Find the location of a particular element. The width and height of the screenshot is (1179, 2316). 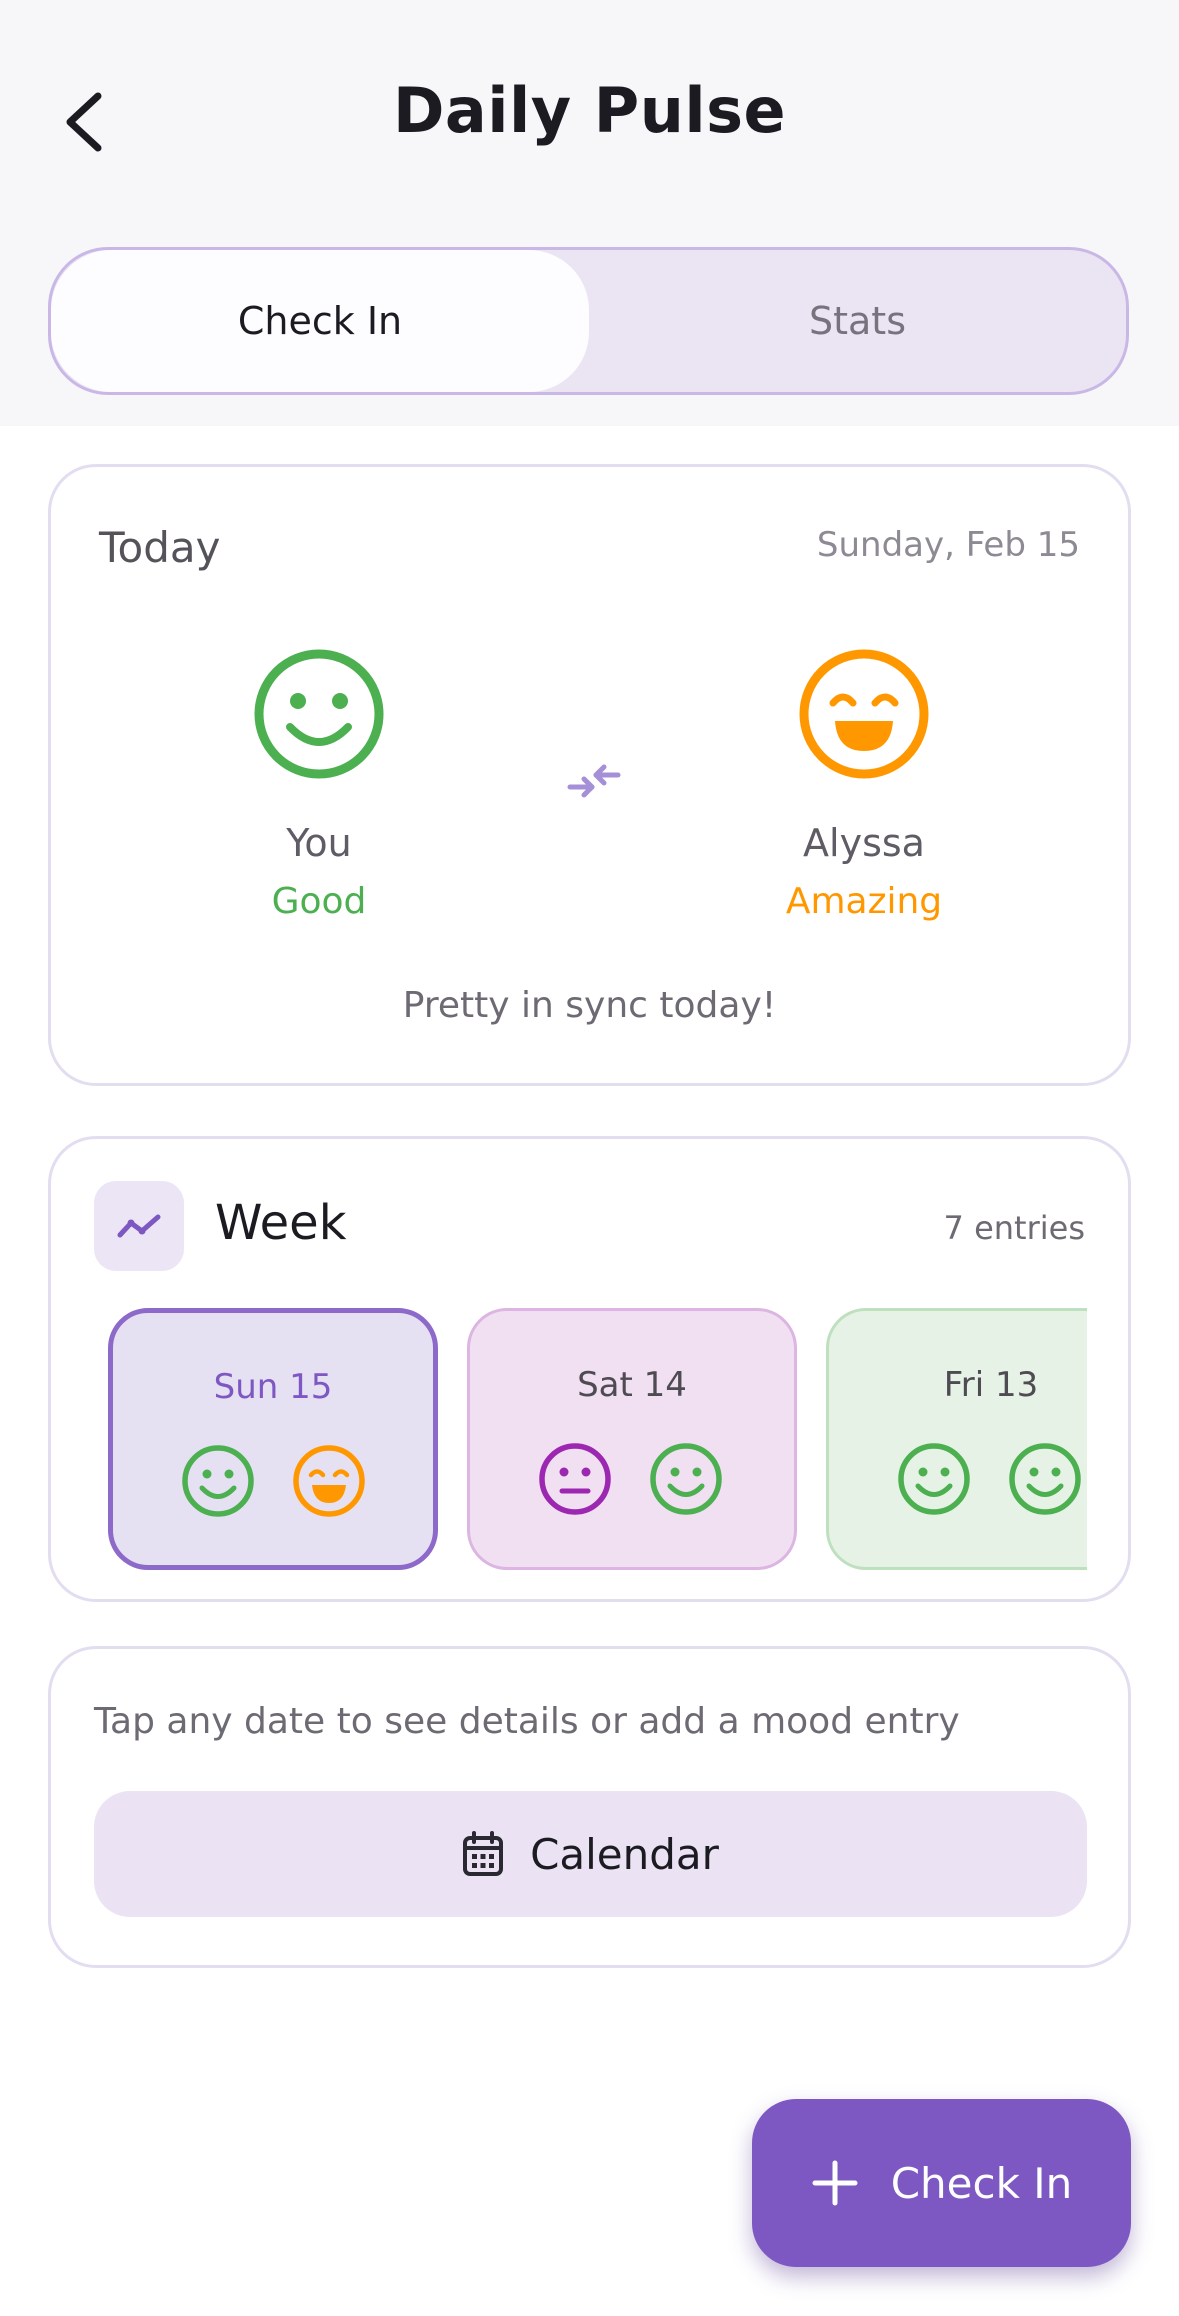

you-mood: You Good is located at coordinates (319, 784).